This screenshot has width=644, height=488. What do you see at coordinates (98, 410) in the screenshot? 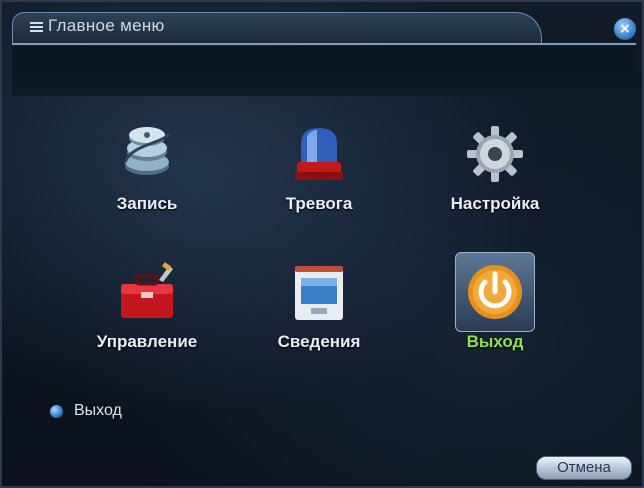
I see `status-text: Выход` at bounding box center [98, 410].